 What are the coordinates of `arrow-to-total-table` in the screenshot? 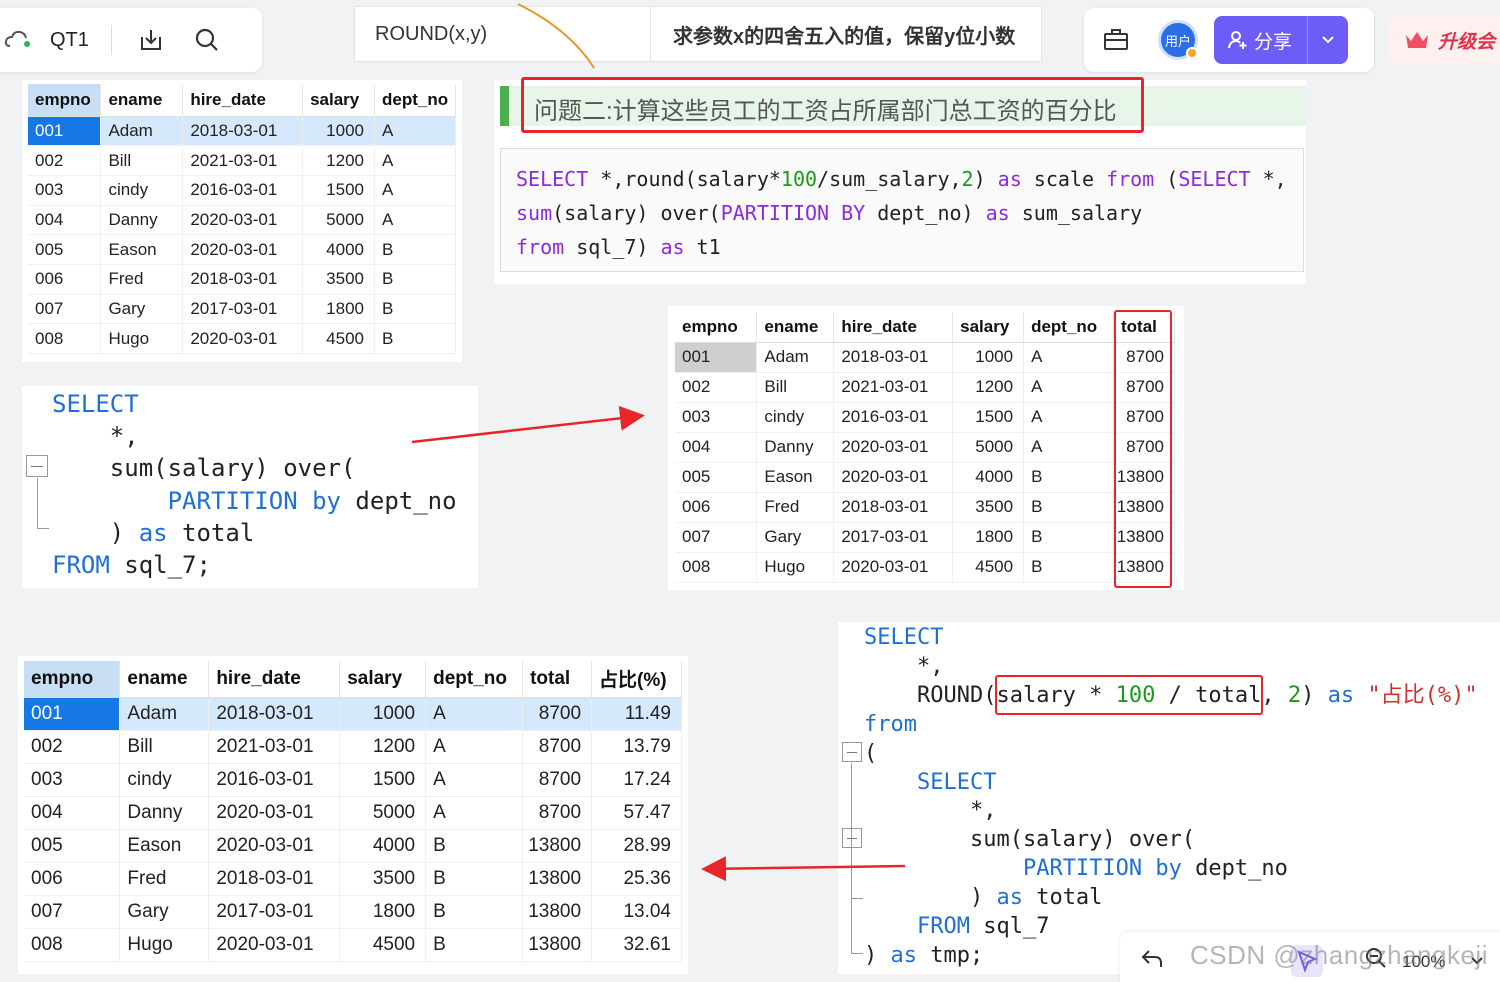 It's located at (528, 424).